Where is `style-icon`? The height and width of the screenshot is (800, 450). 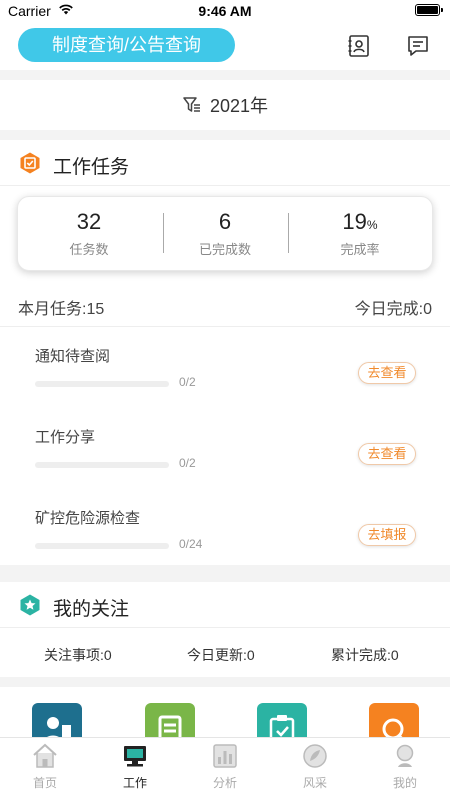
style-icon is located at coordinates (315, 756).